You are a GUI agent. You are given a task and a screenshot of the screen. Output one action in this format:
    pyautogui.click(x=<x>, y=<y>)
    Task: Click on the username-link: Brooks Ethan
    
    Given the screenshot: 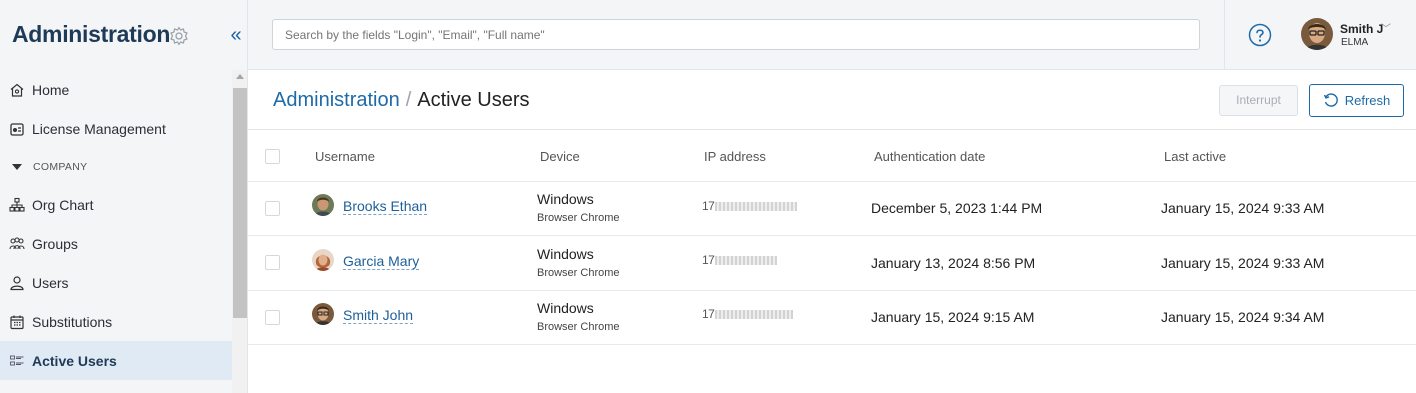 What is the action you would take?
    pyautogui.click(x=385, y=207)
    